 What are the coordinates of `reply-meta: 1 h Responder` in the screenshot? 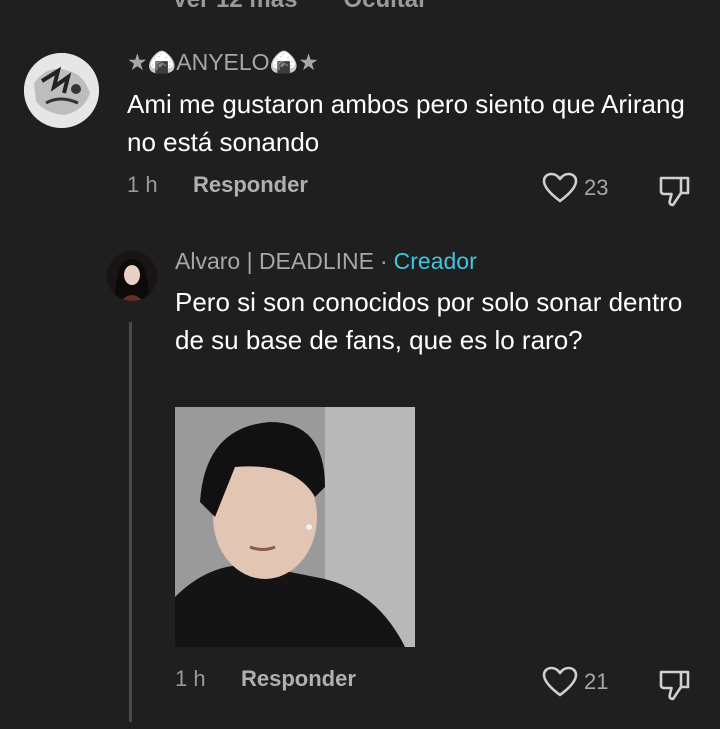 It's located at (265, 679).